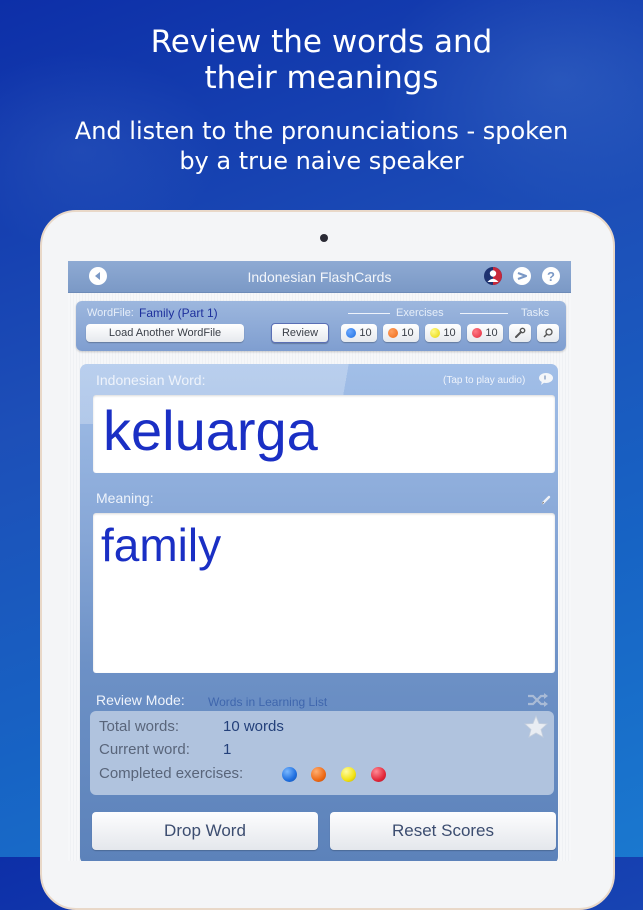  Describe the element at coordinates (171, 773) in the screenshot. I see `completed-exercises-label: Completed exercises:` at that location.